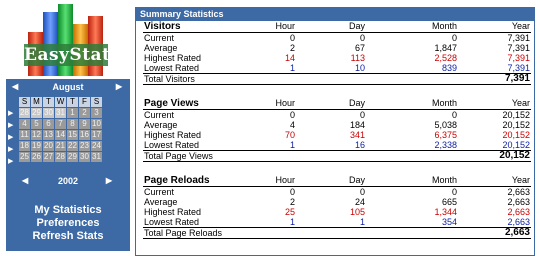 The image size is (540, 256). What do you see at coordinates (68, 210) in the screenshot?
I see `my-statistics-link: My Statistics` at bounding box center [68, 210].